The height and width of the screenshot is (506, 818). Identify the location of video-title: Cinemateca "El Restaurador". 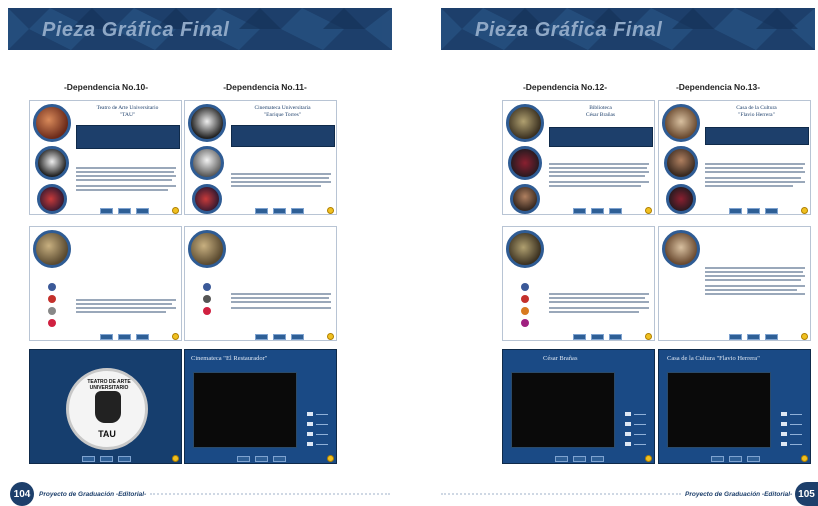
(229, 358).